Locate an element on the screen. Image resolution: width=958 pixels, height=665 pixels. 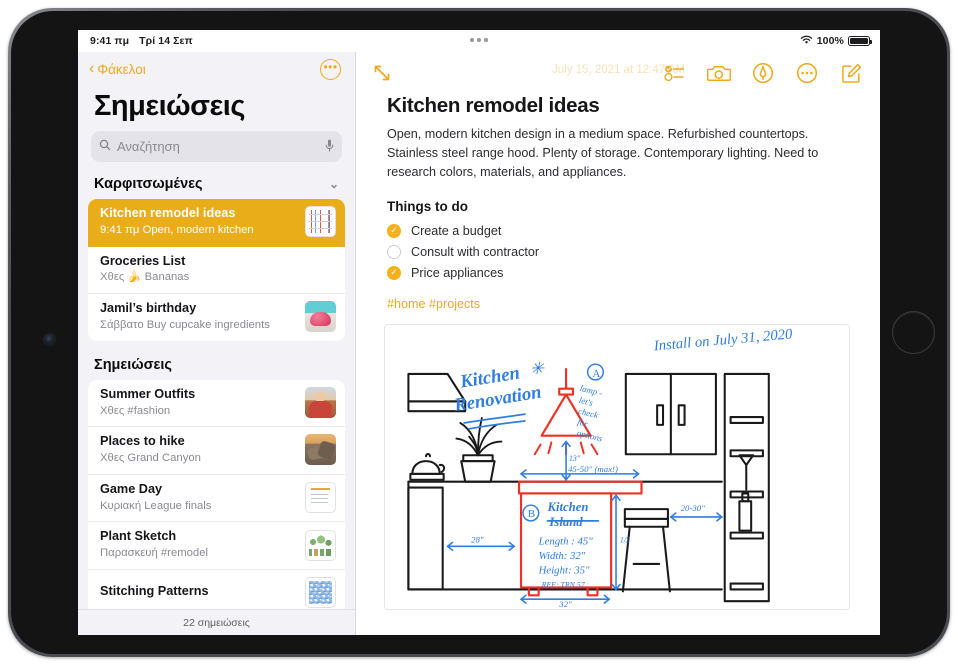
note-row-places-to-hike: Places to hike Χθες Grand Canyon is located at coordinates (216, 451).